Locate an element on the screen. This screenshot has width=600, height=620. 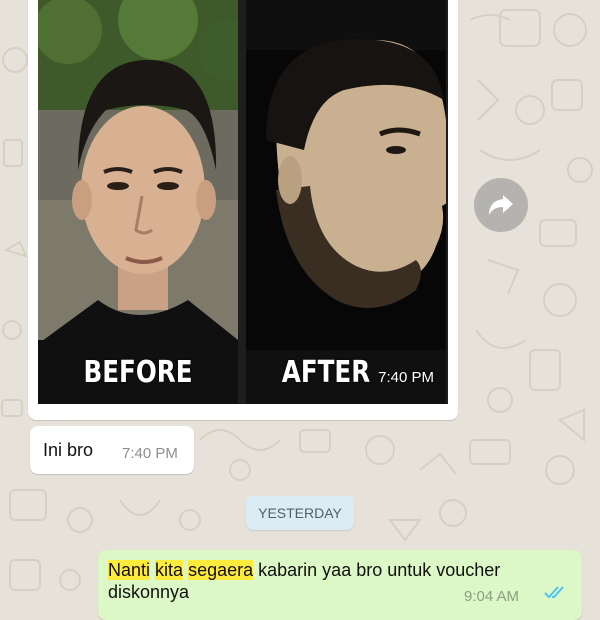
image-timestamp: 7:40 PM is located at coordinates (406, 377).